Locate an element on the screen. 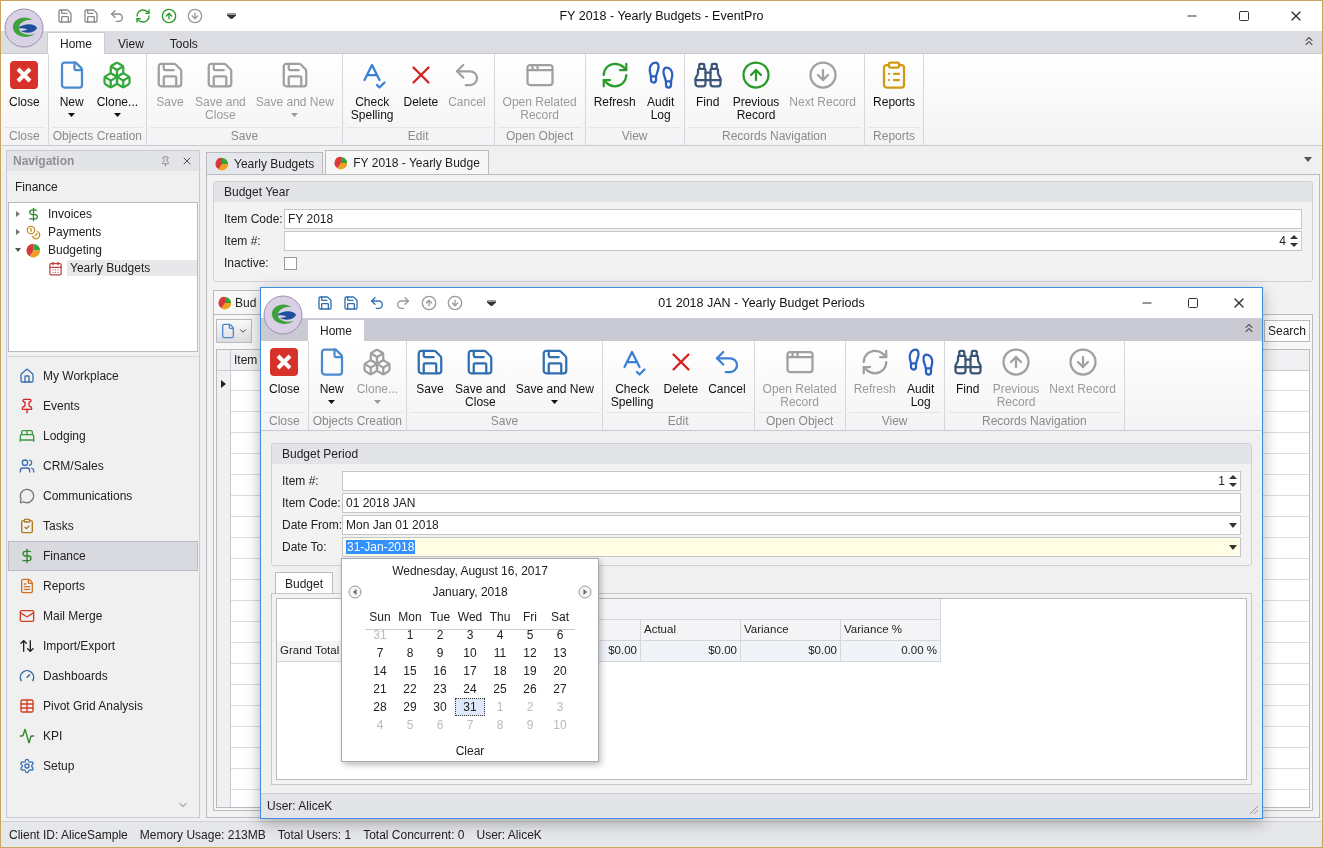  calendar-day: 26 is located at coordinates (530, 689).